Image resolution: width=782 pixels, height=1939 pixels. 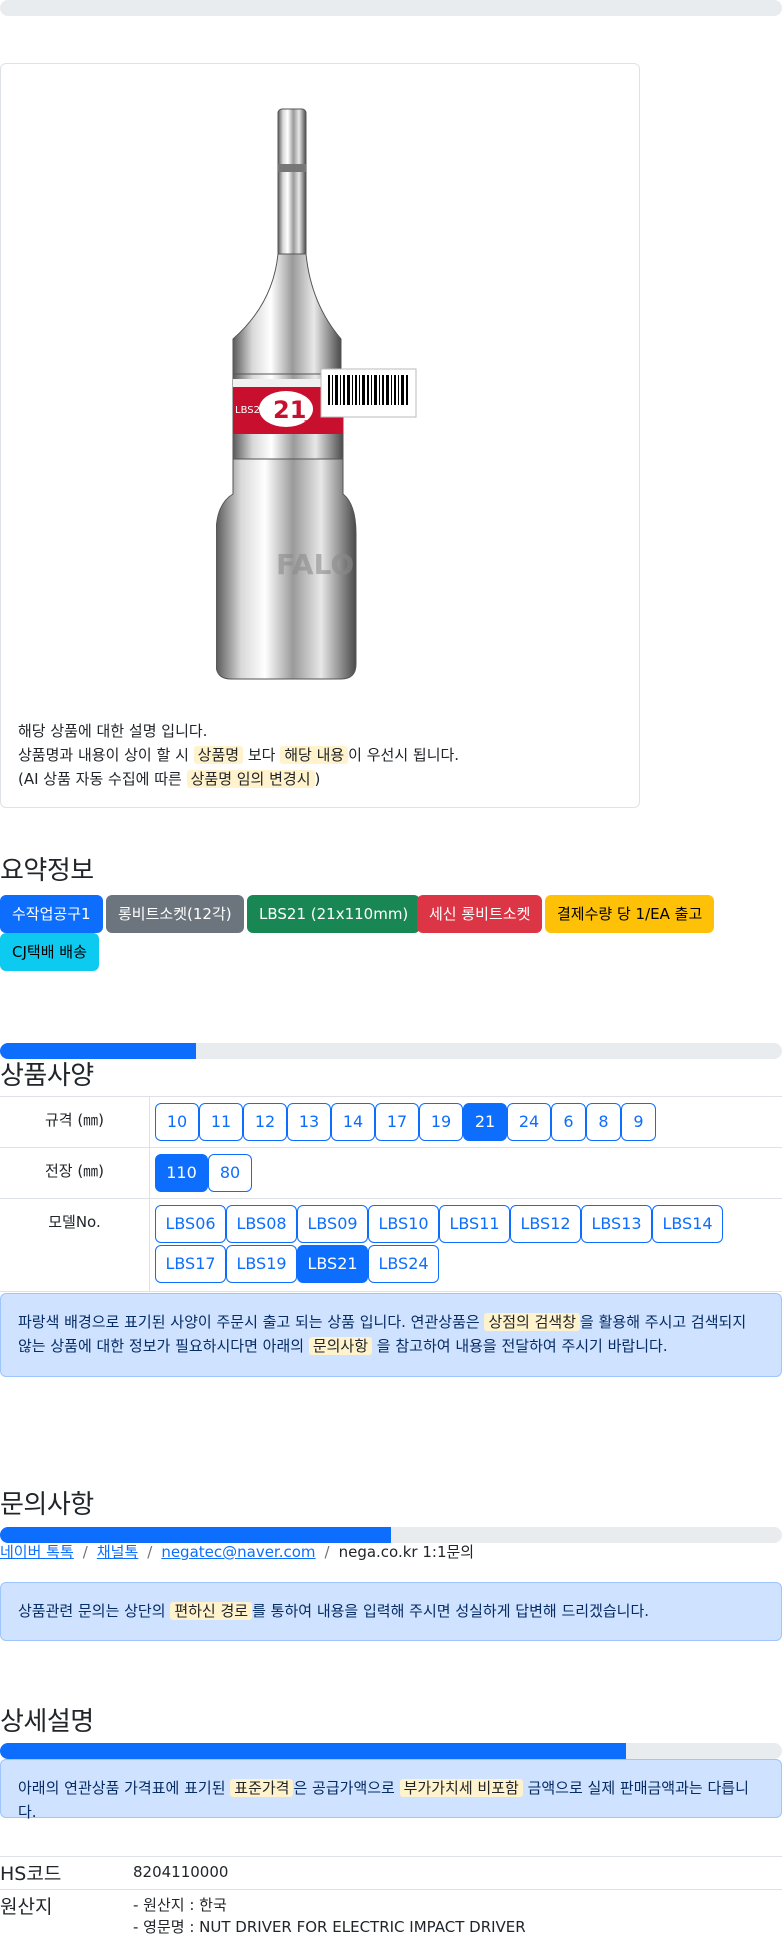 I want to click on email-link: negatec@naver.com, so click(x=238, y=1552).